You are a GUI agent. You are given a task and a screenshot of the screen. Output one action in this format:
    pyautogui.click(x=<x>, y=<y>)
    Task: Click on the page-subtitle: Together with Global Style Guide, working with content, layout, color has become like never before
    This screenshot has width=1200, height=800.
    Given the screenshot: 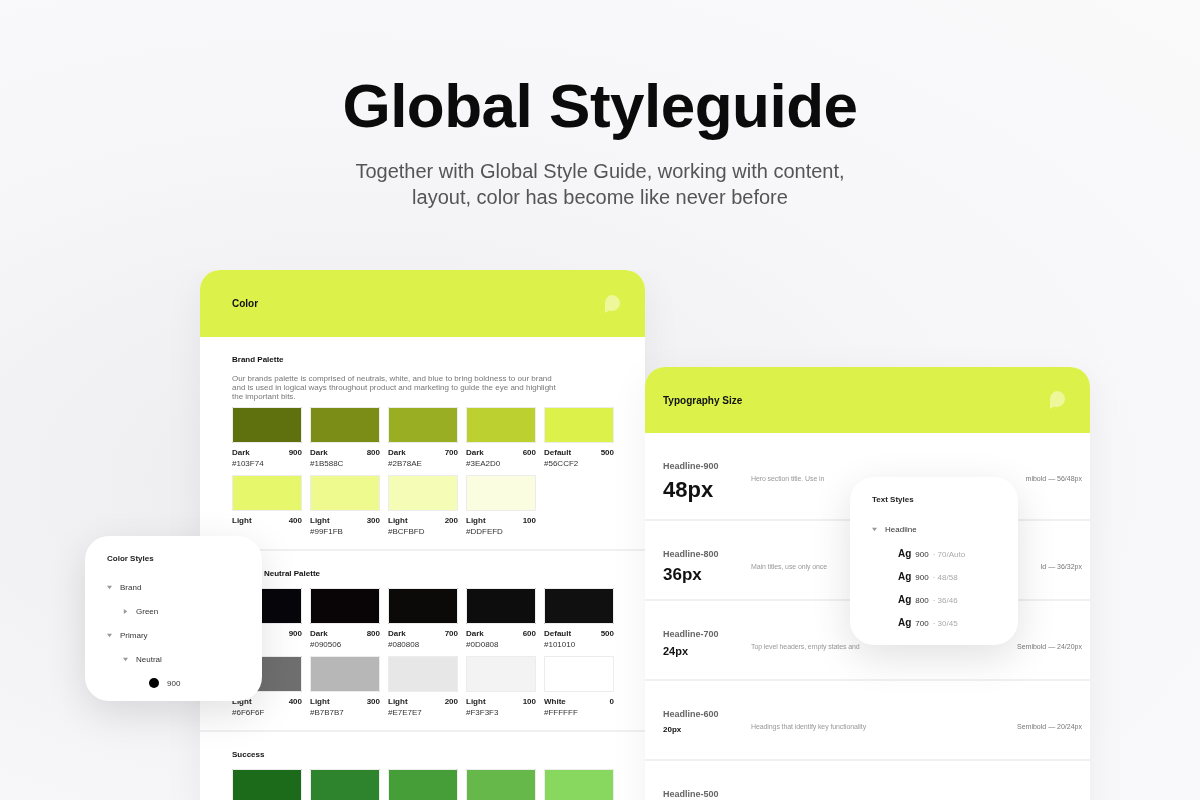 What is the action you would take?
    pyautogui.click(x=600, y=184)
    